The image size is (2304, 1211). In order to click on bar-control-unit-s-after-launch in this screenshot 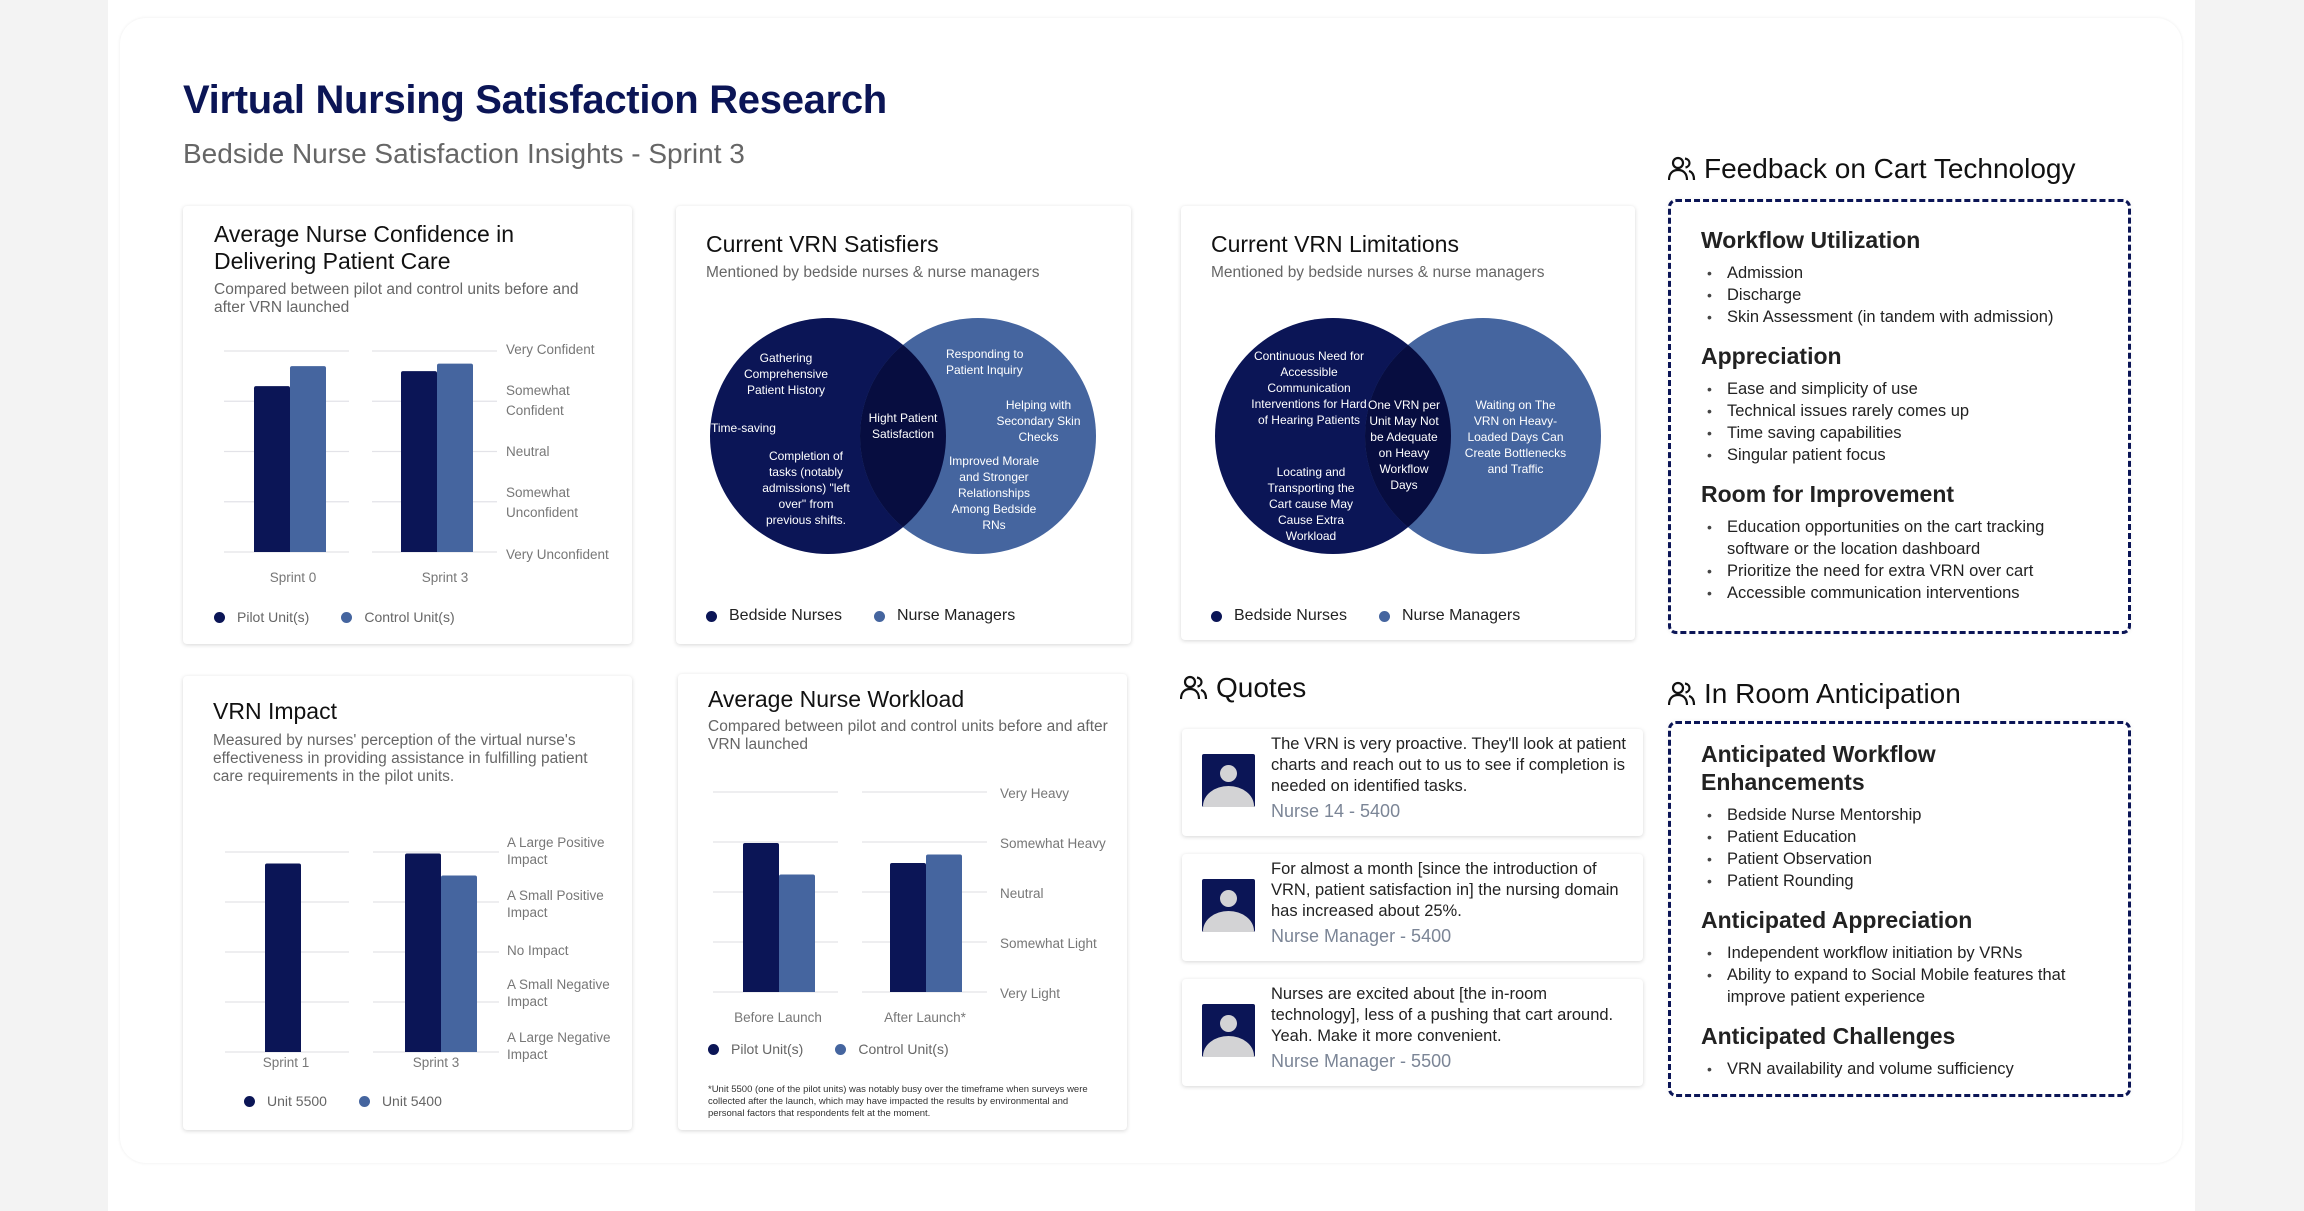, I will do `click(944, 923)`.